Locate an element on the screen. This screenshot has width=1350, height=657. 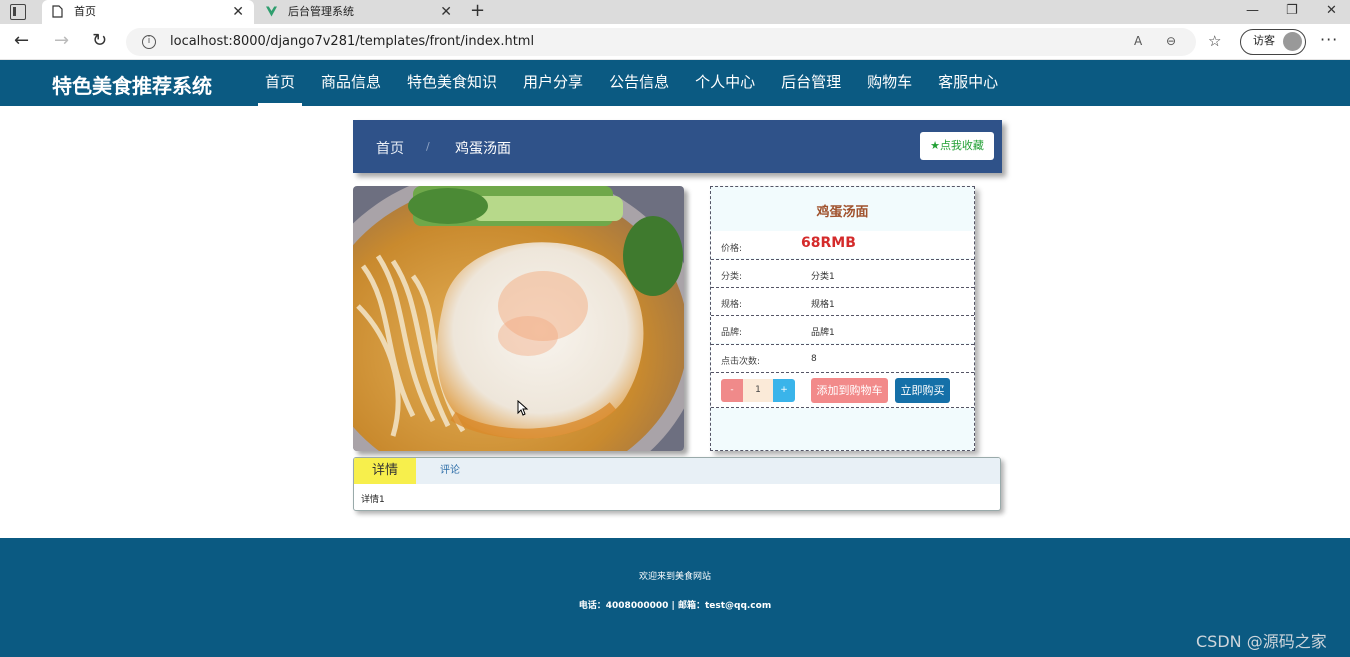
breadcrumb: 首页 / 鸡蛋汤面 ★点我收藏 is located at coordinates (677, 146).